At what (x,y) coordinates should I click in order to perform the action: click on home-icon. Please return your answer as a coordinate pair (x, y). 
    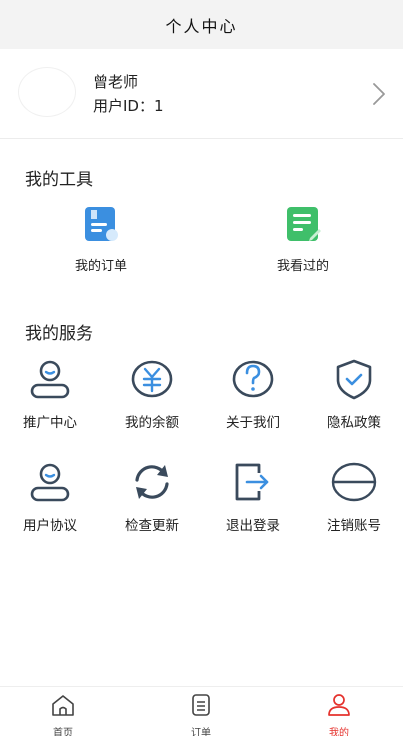
    Looking at the image, I should click on (63, 705).